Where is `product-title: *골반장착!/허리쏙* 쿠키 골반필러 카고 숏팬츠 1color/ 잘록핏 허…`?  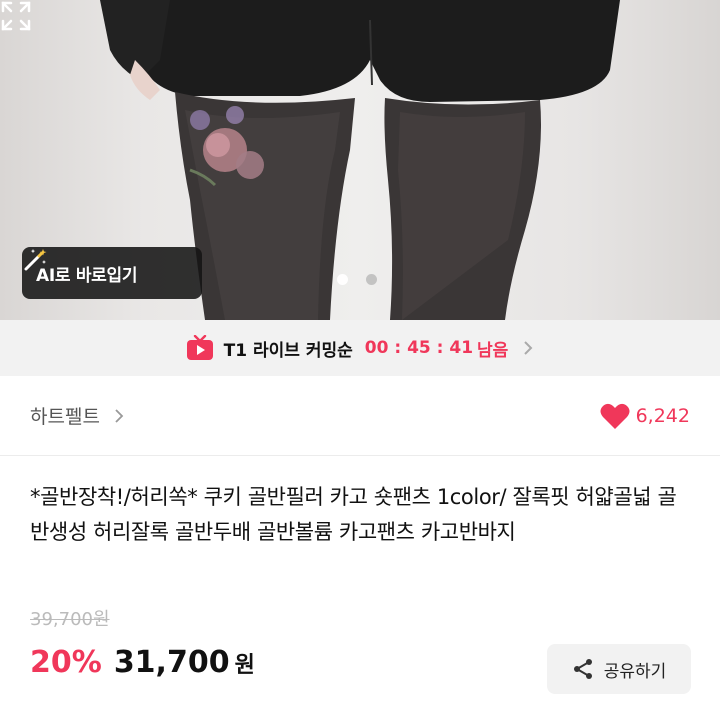 product-title: *골반장착!/허리쏙* 쿠키 골반필러 카고 숏팬츠 1color/ 잘록핏 허… is located at coordinates (353, 514).